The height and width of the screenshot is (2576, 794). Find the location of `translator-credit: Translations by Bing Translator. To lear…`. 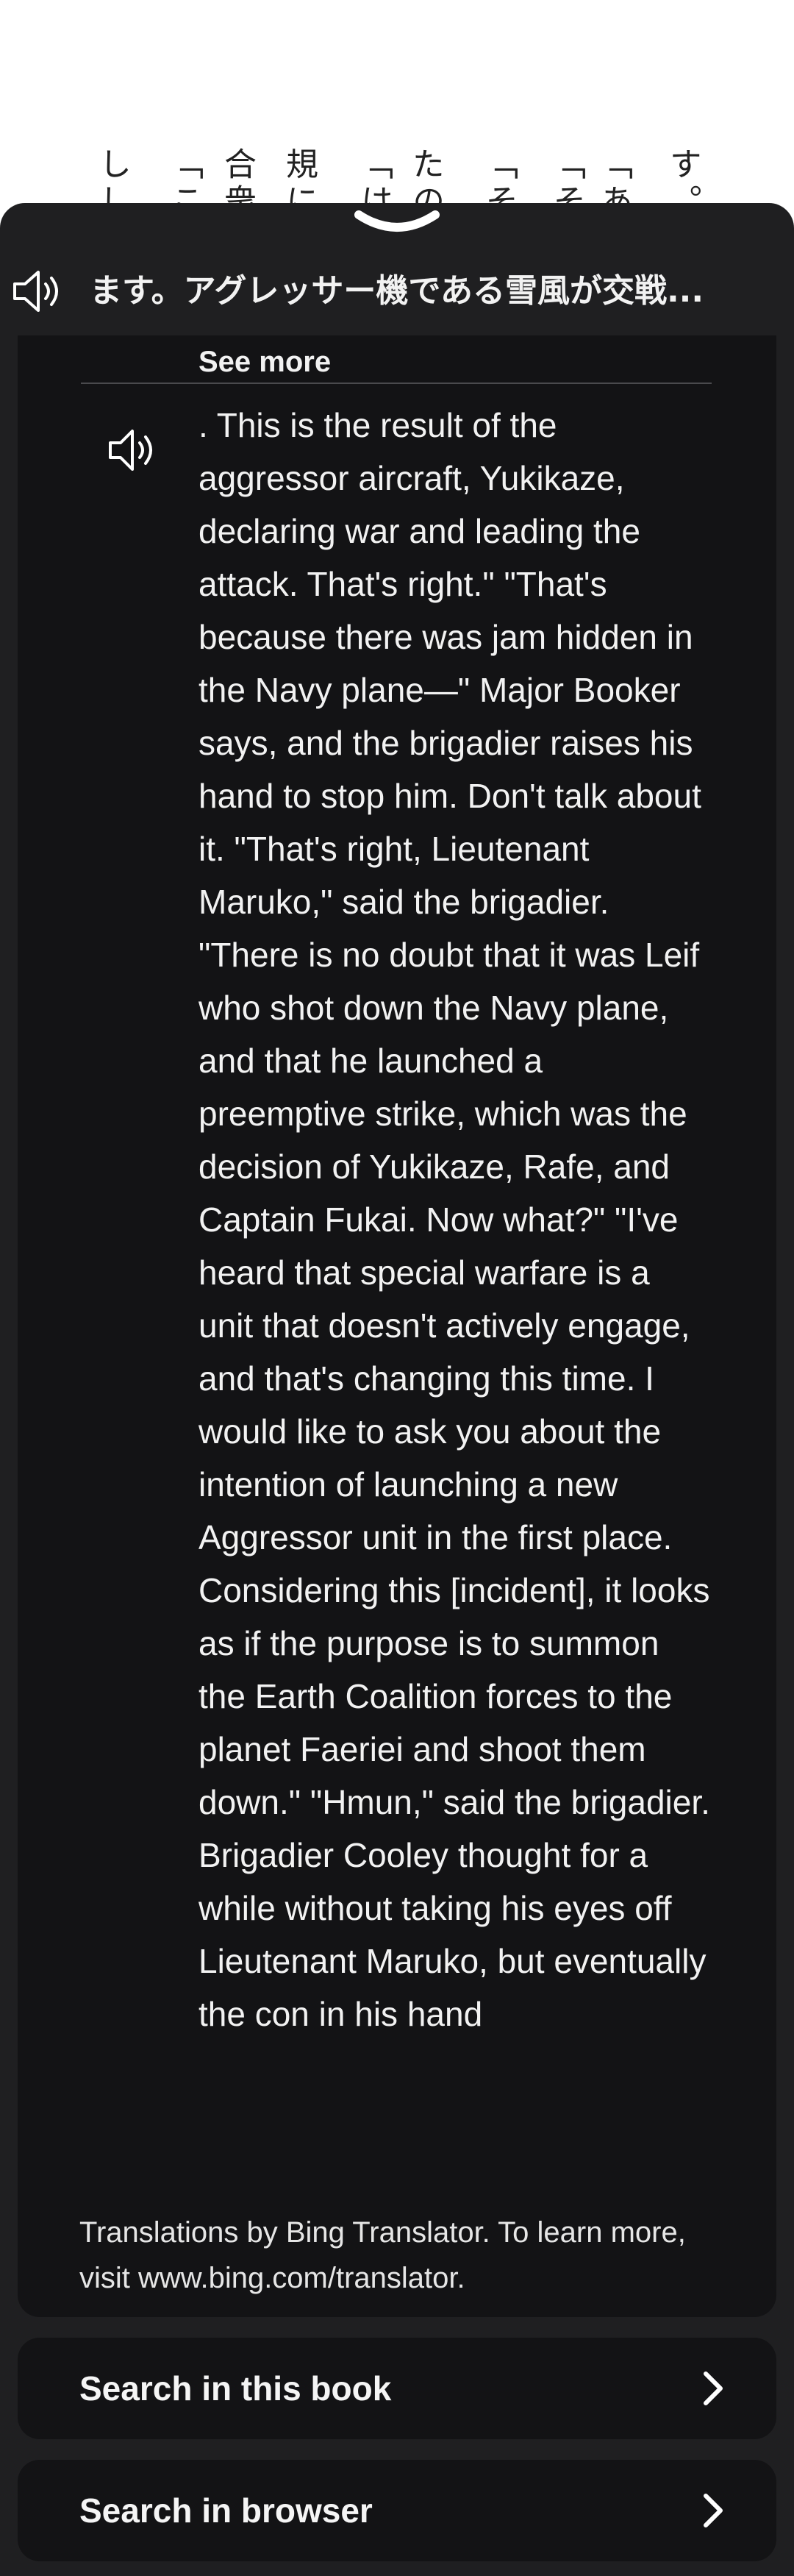

translator-credit: Translations by Bing Translator. To lear… is located at coordinates (382, 2255).